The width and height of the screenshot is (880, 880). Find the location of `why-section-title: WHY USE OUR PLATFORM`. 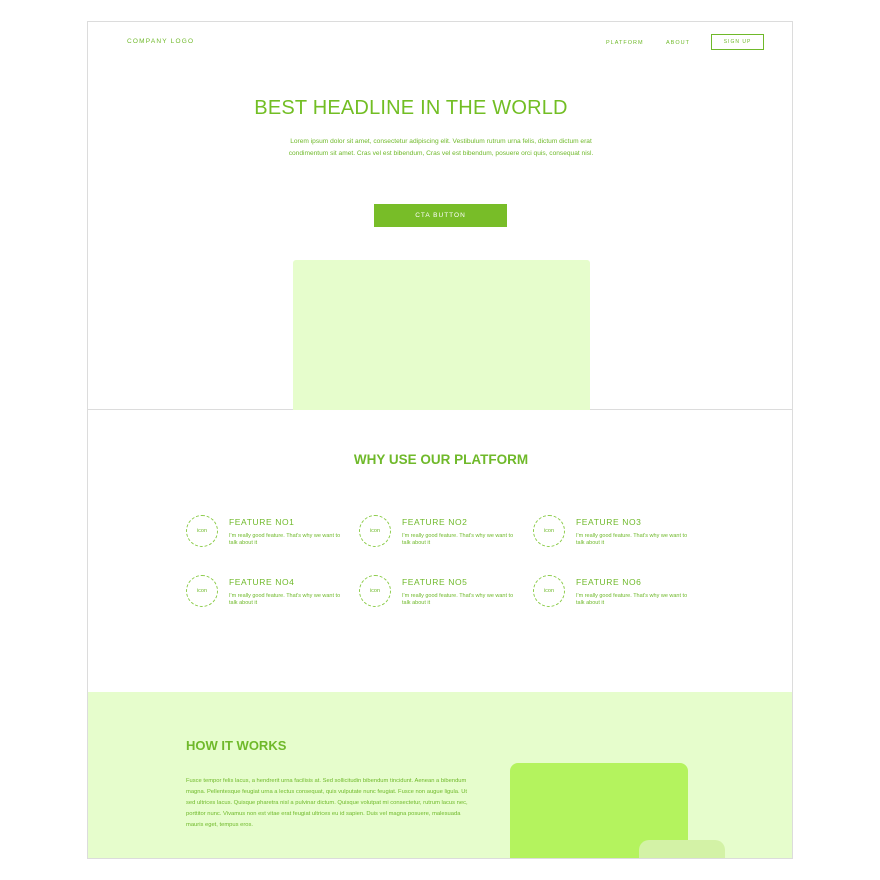

why-section-title: WHY USE OUR PLATFORM is located at coordinates (441, 459).